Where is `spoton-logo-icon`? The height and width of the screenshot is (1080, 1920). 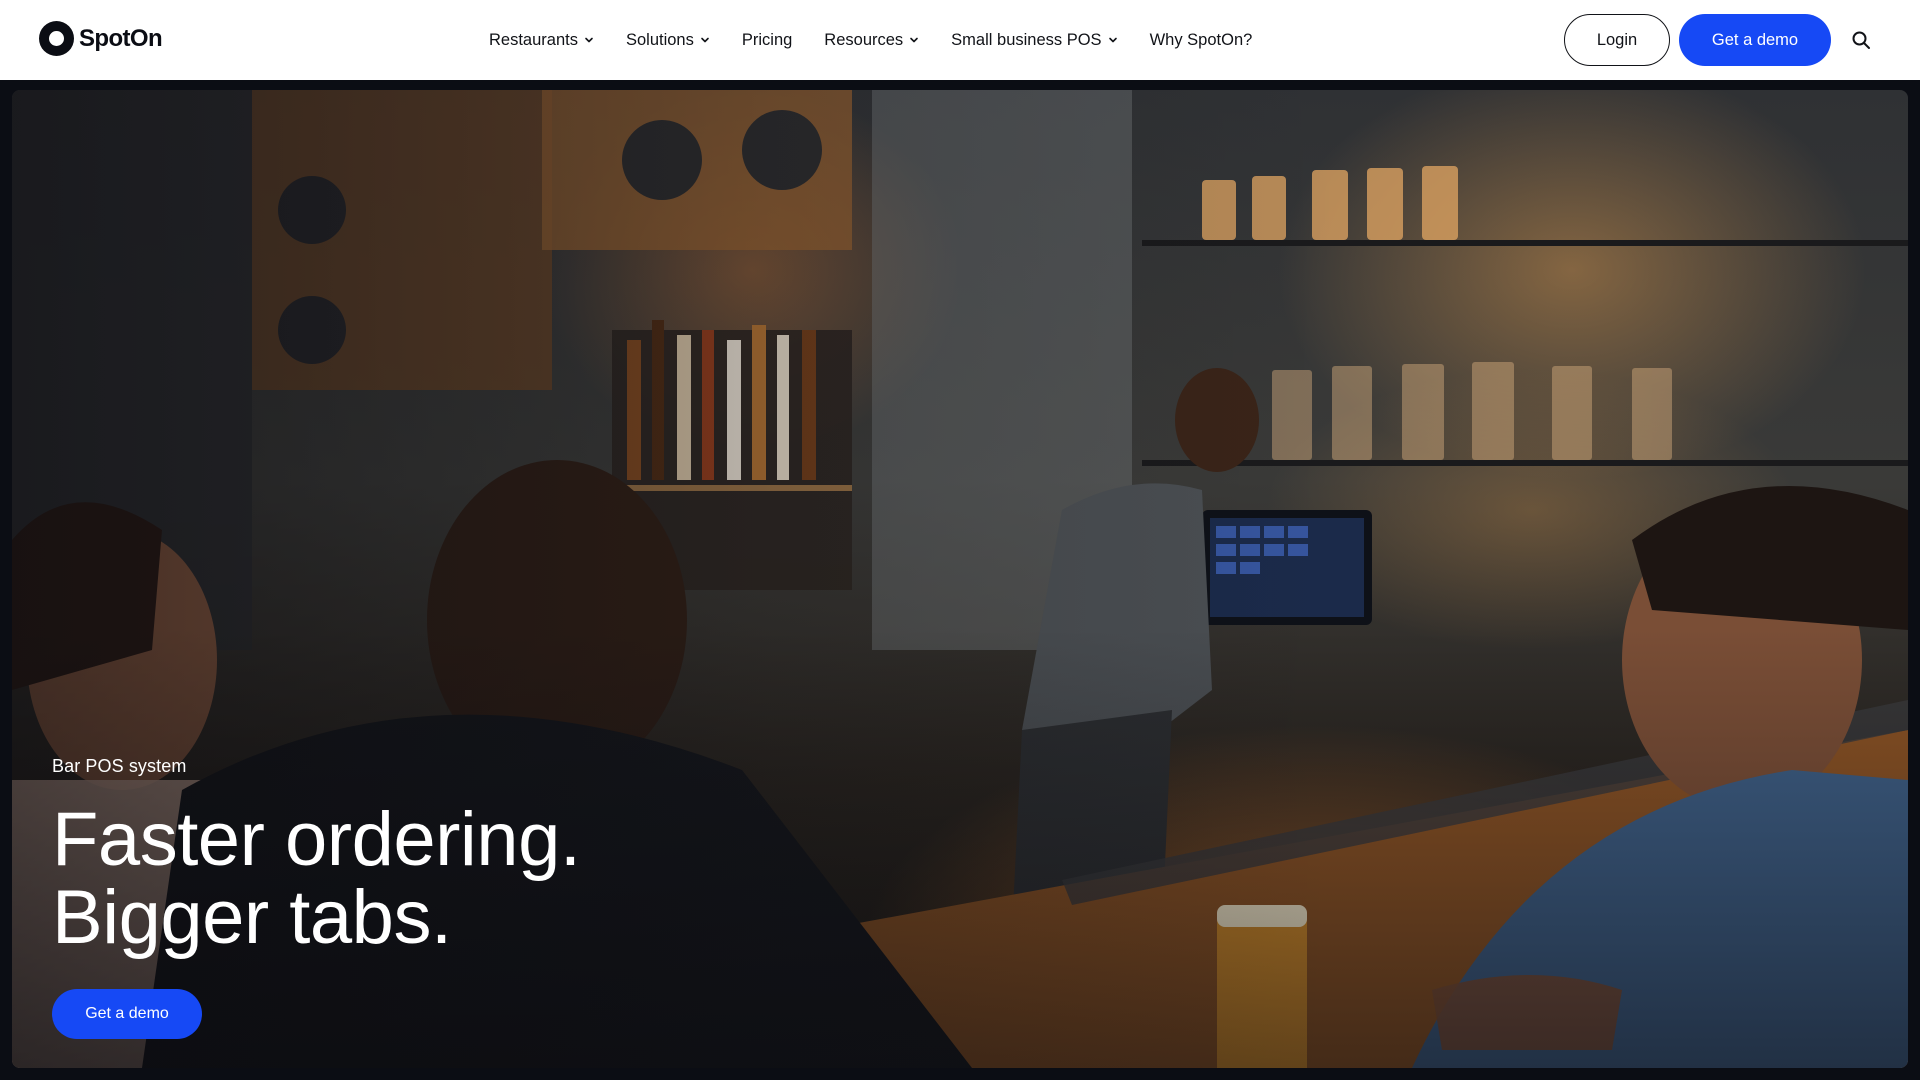 spoton-logo-icon is located at coordinates (56, 38).